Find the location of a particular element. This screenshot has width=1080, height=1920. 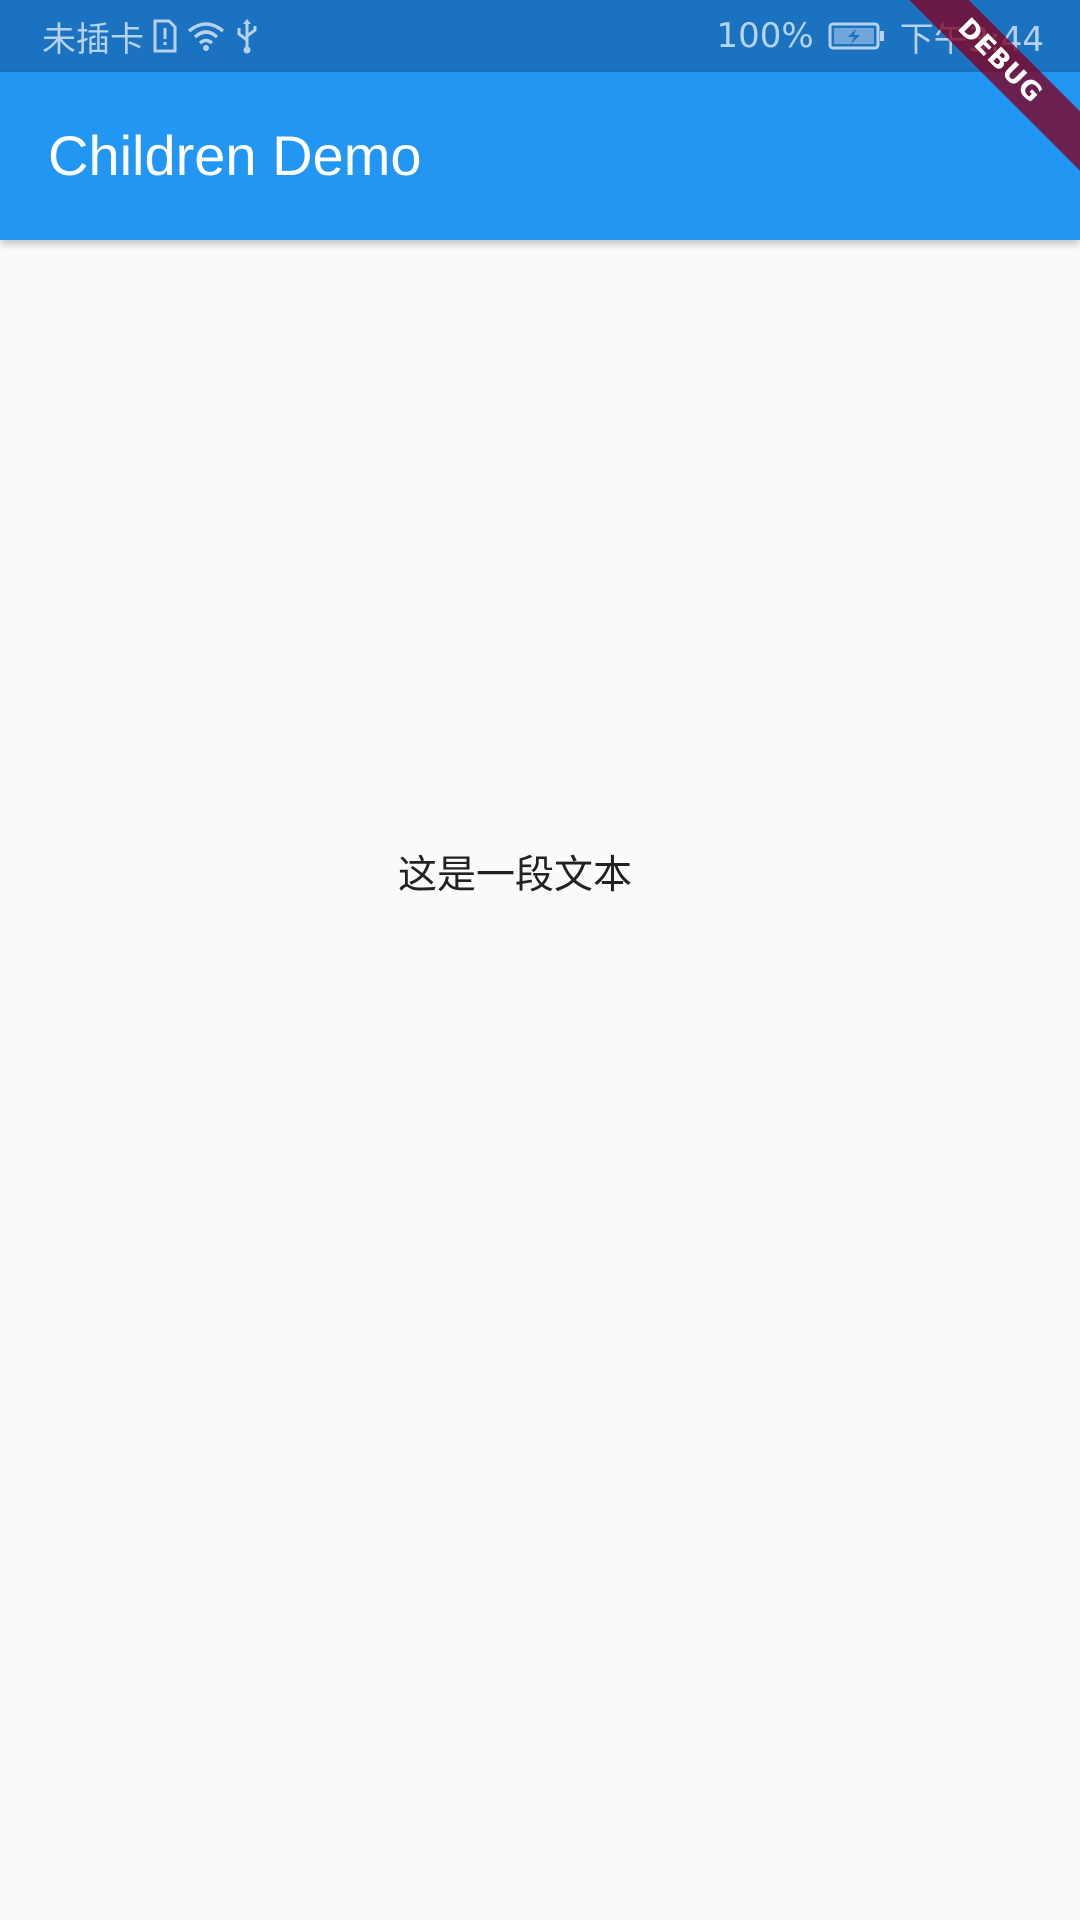

battery-percent: 100% is located at coordinates (765, 36).